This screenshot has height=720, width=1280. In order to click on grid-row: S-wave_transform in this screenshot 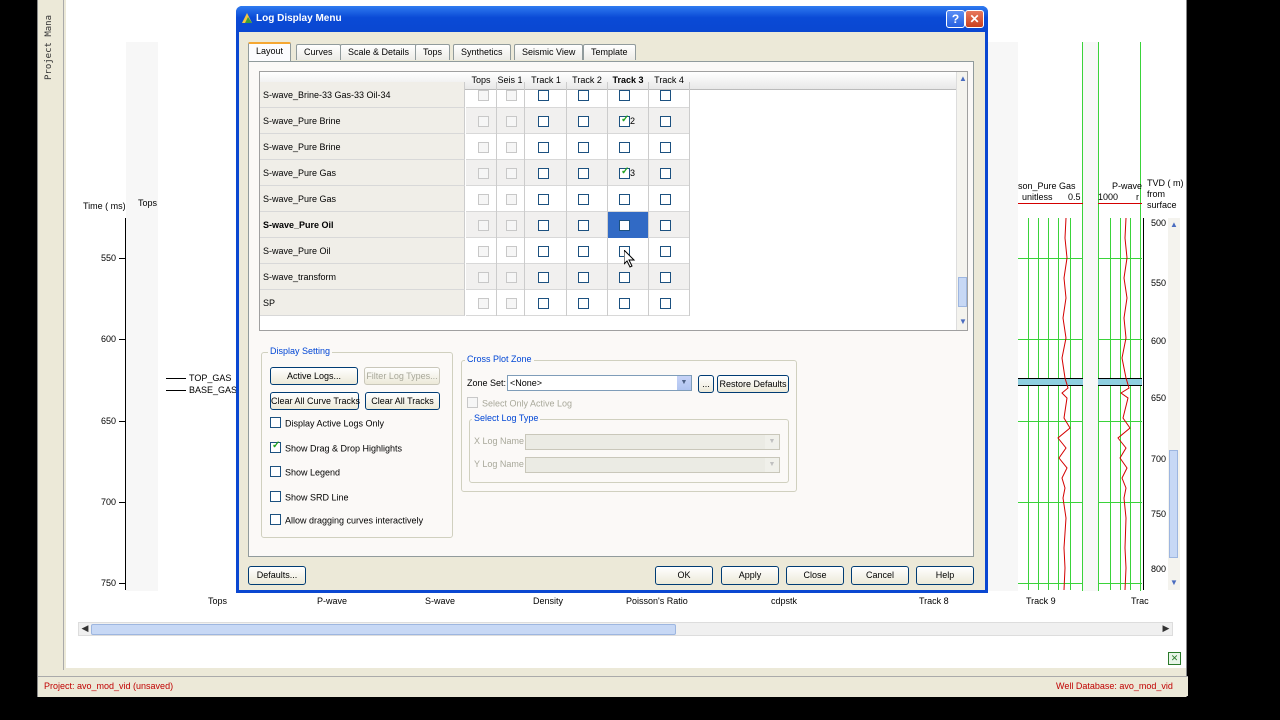, I will do `click(608, 277)`.